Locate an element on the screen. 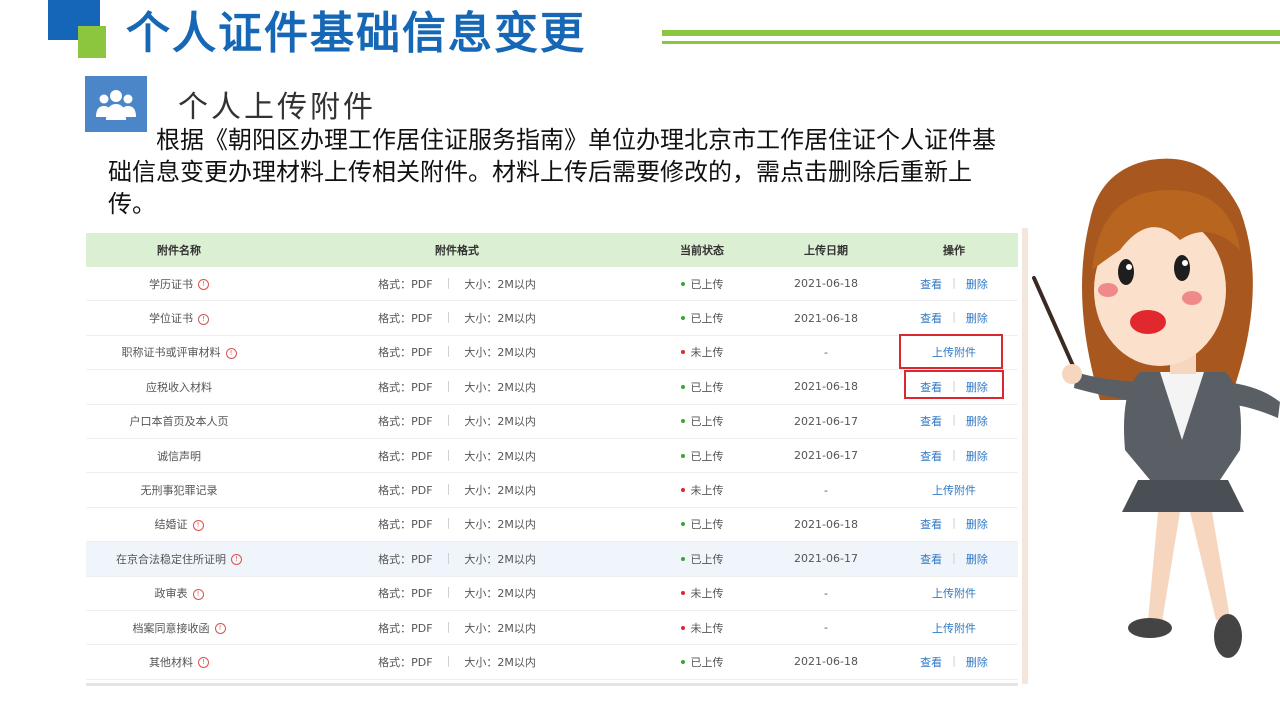  attachment-name-cell: 其他材料! is located at coordinates (179, 662).